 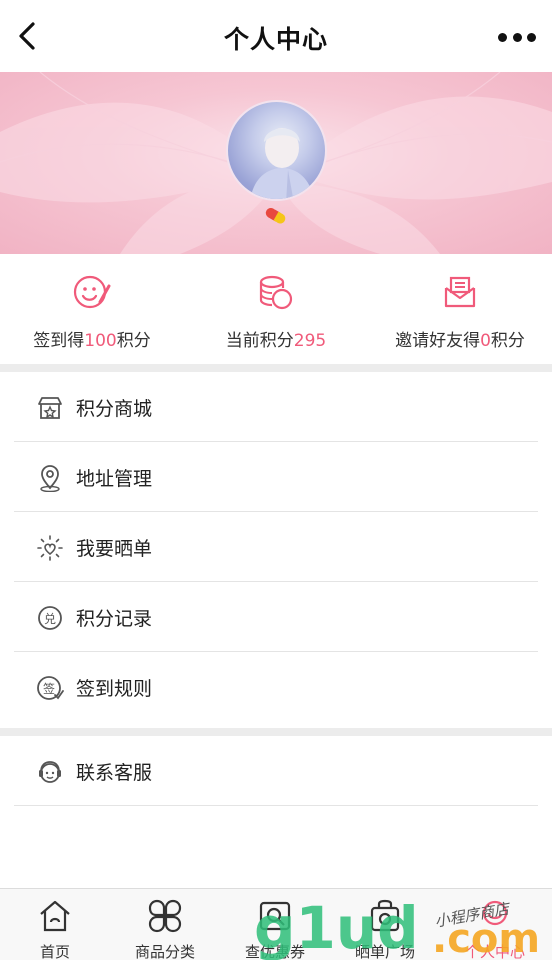 I want to click on coins-icon, so click(x=276, y=292).